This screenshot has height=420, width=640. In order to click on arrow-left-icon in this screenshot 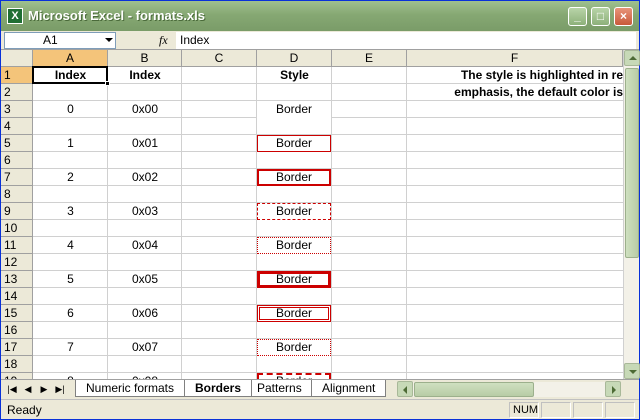, I will do `click(405, 390)`.